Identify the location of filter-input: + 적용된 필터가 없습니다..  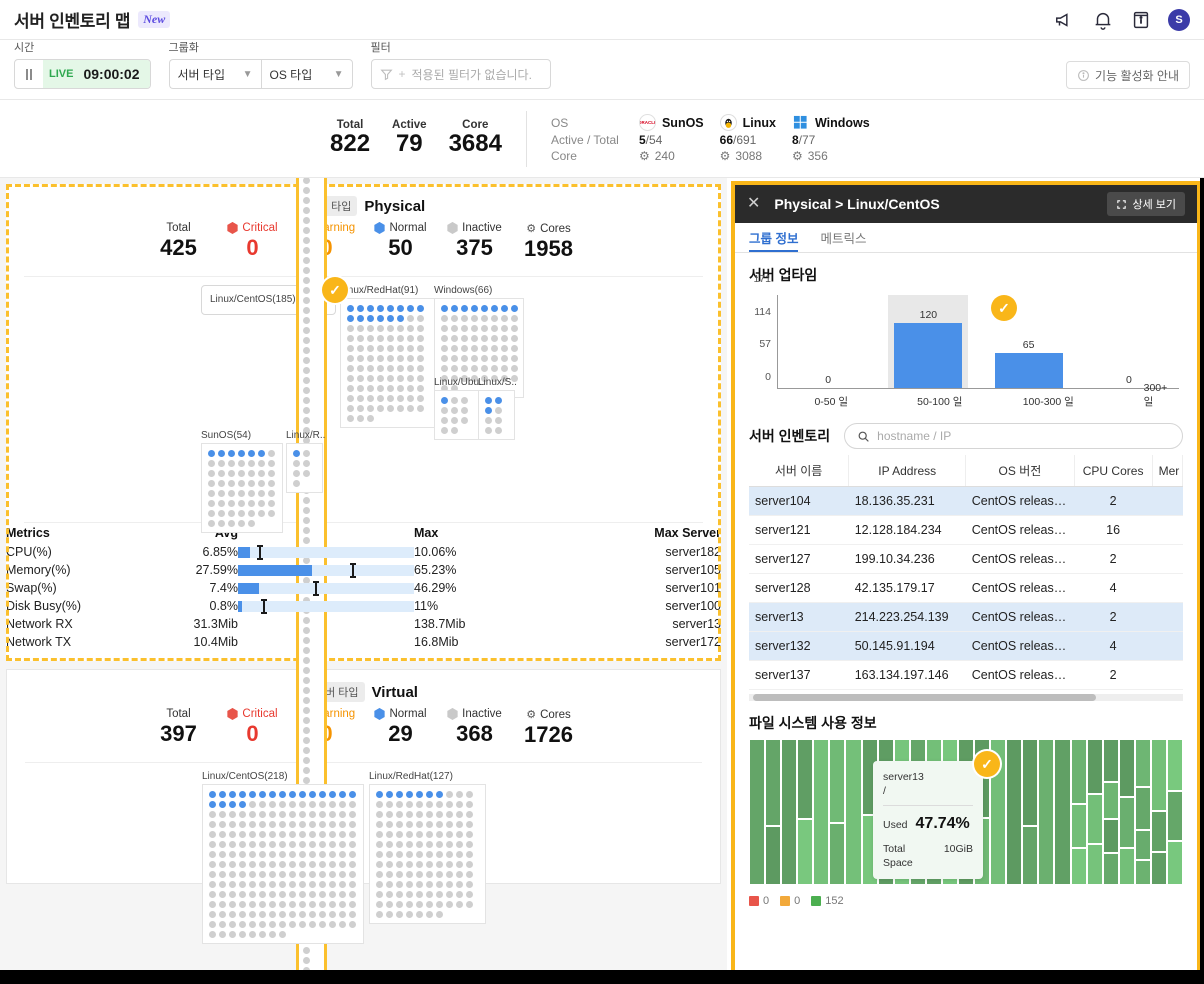
(460, 74).